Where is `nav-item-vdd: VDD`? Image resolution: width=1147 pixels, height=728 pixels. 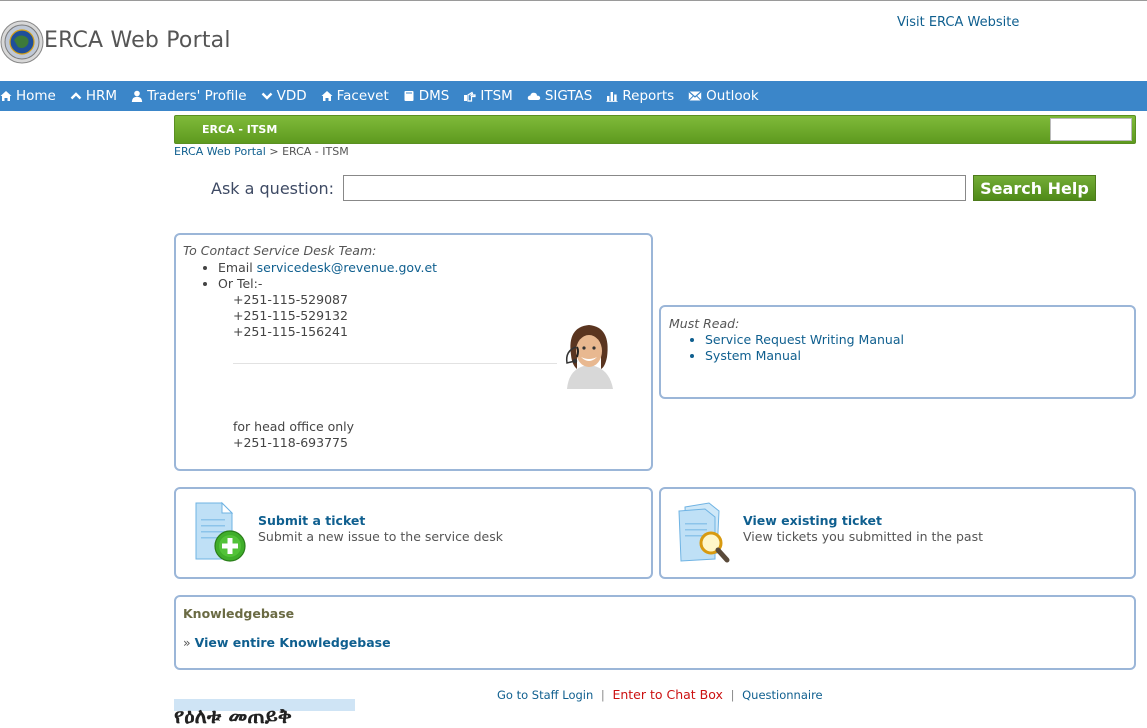
nav-item-vdd: VDD is located at coordinates (284, 96).